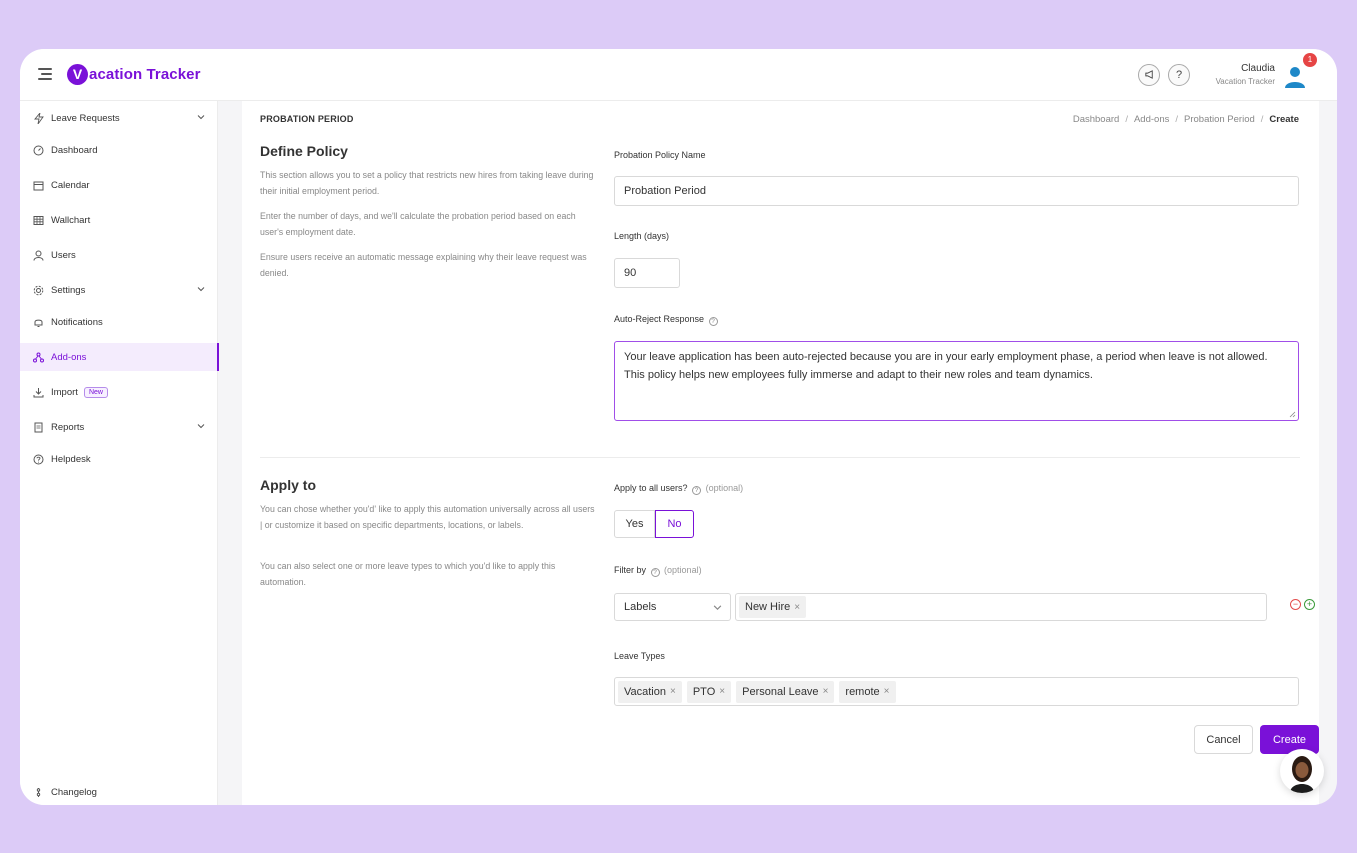  I want to click on remove-filter-button: −, so click(1295, 604).